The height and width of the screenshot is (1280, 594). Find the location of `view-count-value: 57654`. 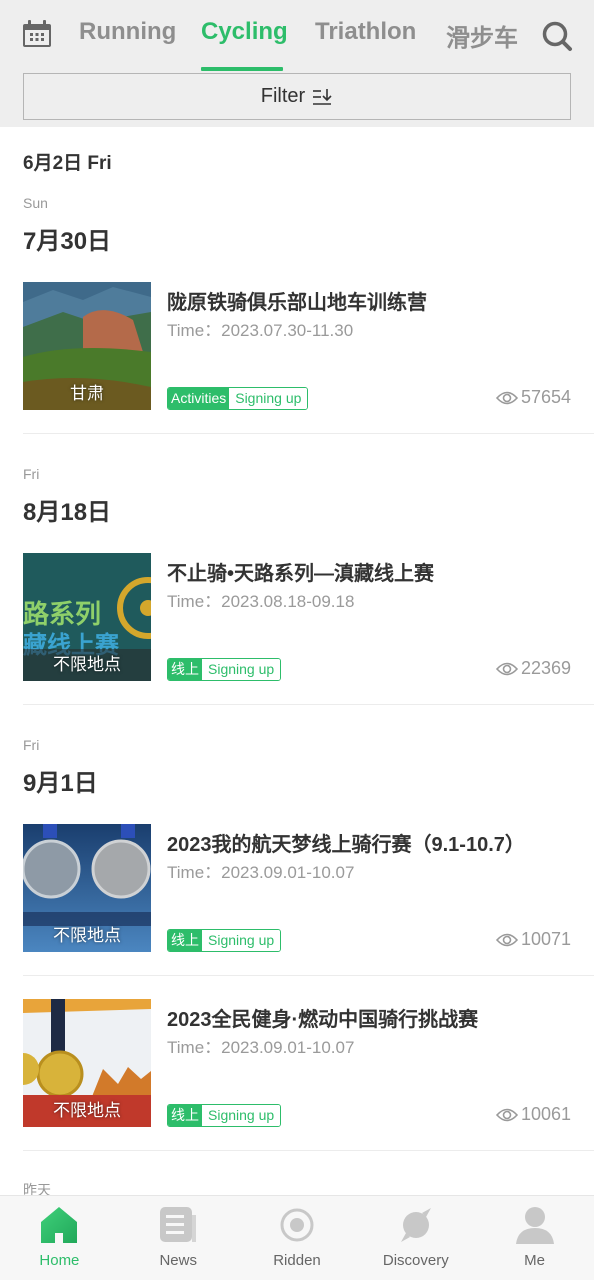

view-count-value: 57654 is located at coordinates (545, 397).